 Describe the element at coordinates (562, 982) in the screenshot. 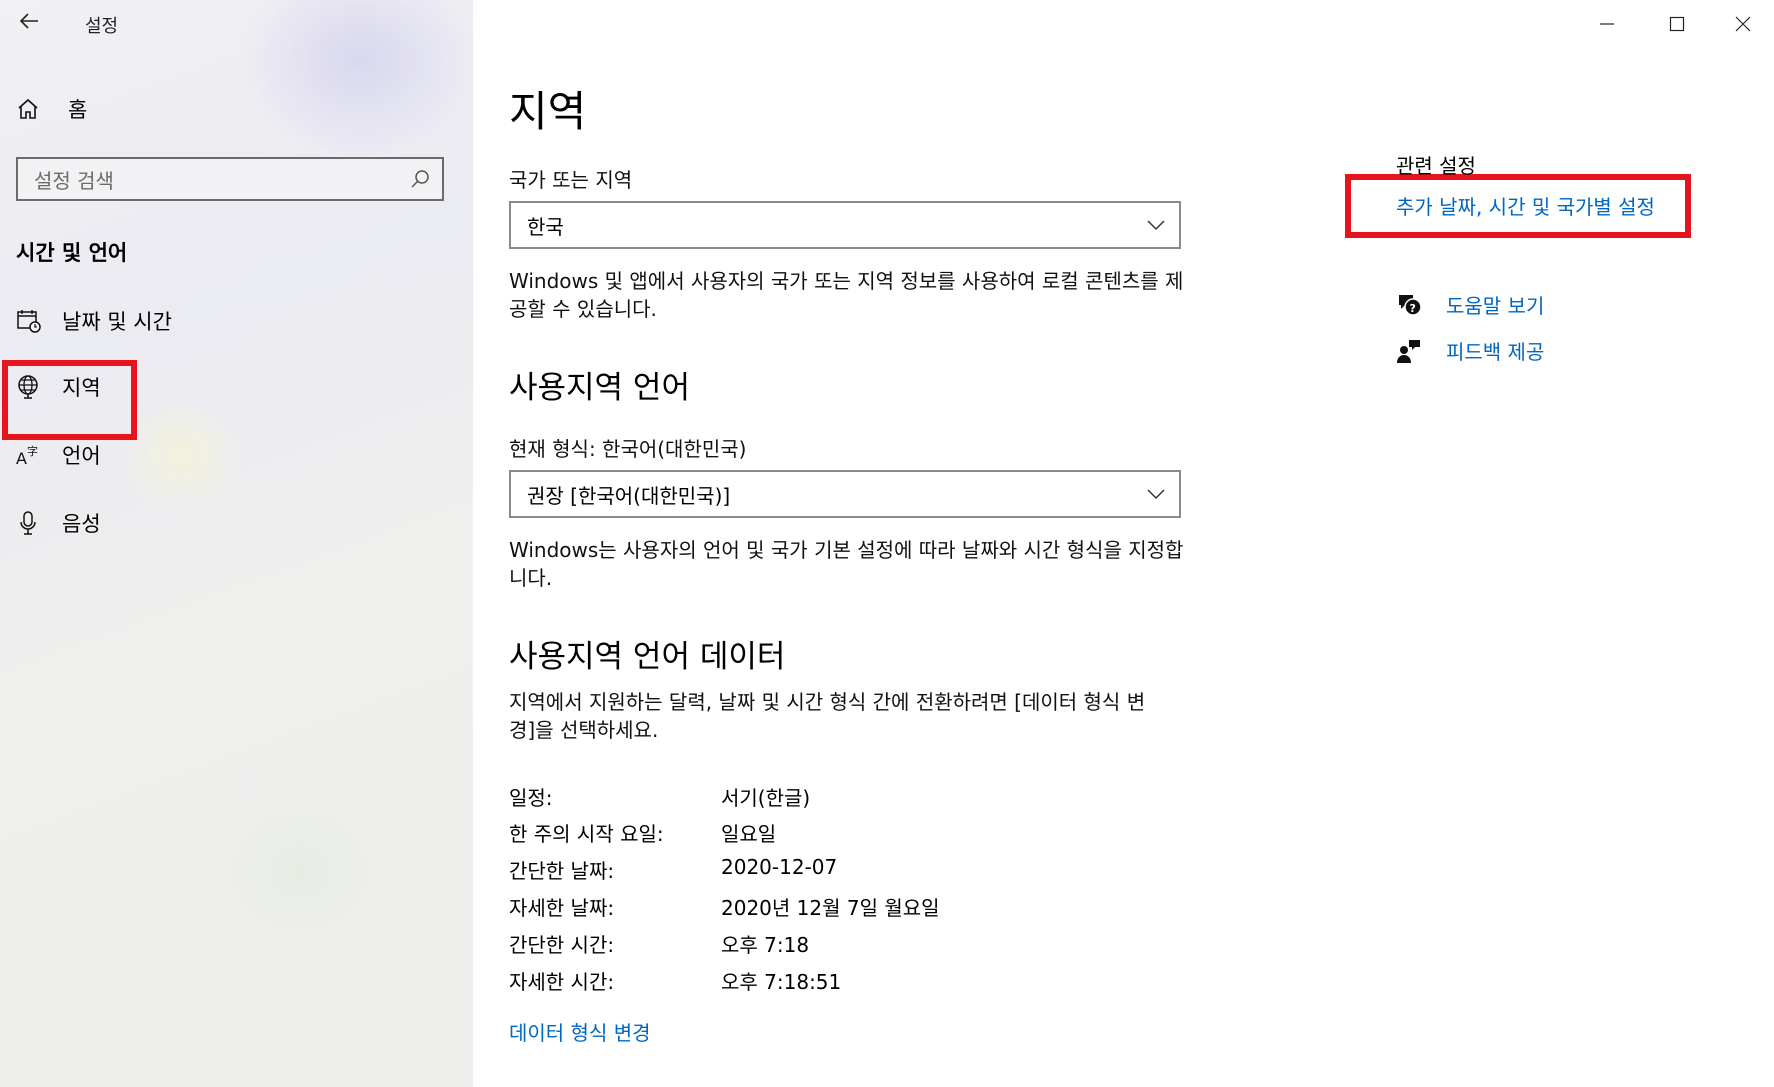

I see `format-key: 자세한 시간:` at that location.